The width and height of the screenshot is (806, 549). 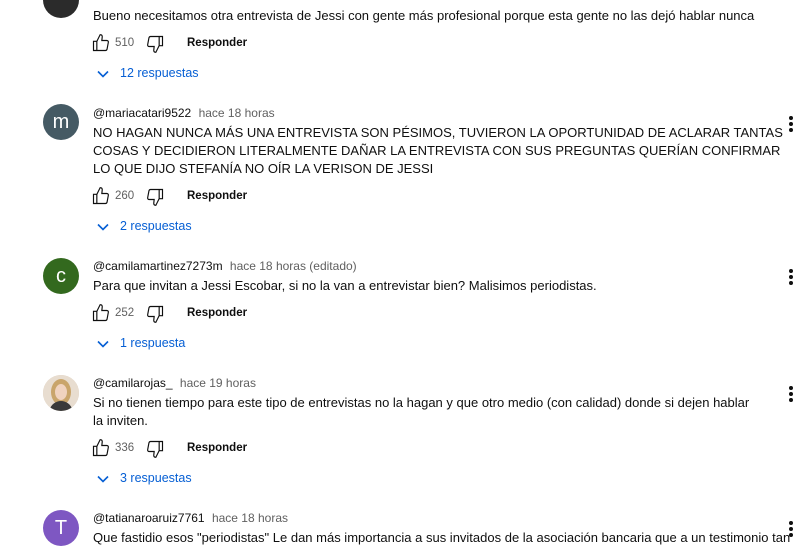 I want to click on like-count: 260, so click(x=125, y=196).